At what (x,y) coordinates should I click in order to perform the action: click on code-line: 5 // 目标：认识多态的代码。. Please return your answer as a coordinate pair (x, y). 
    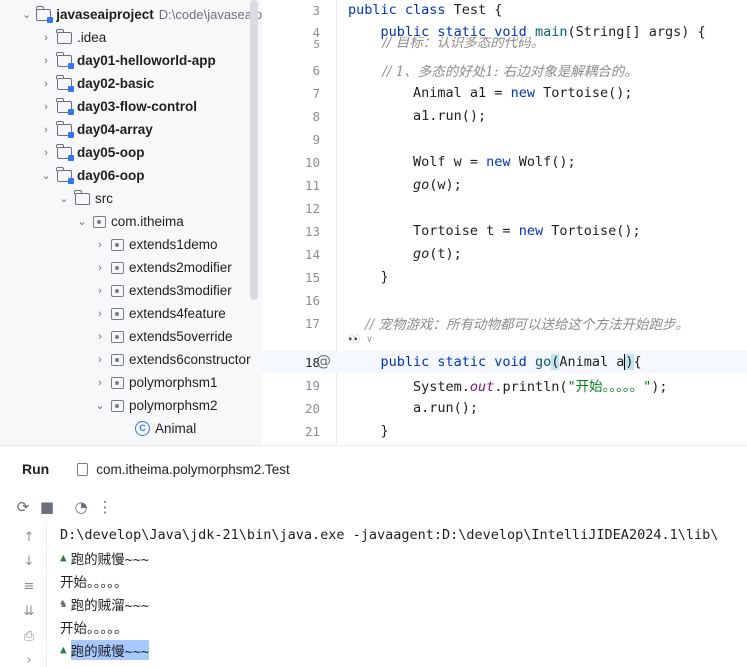
    Looking at the image, I should click on (504, 44).